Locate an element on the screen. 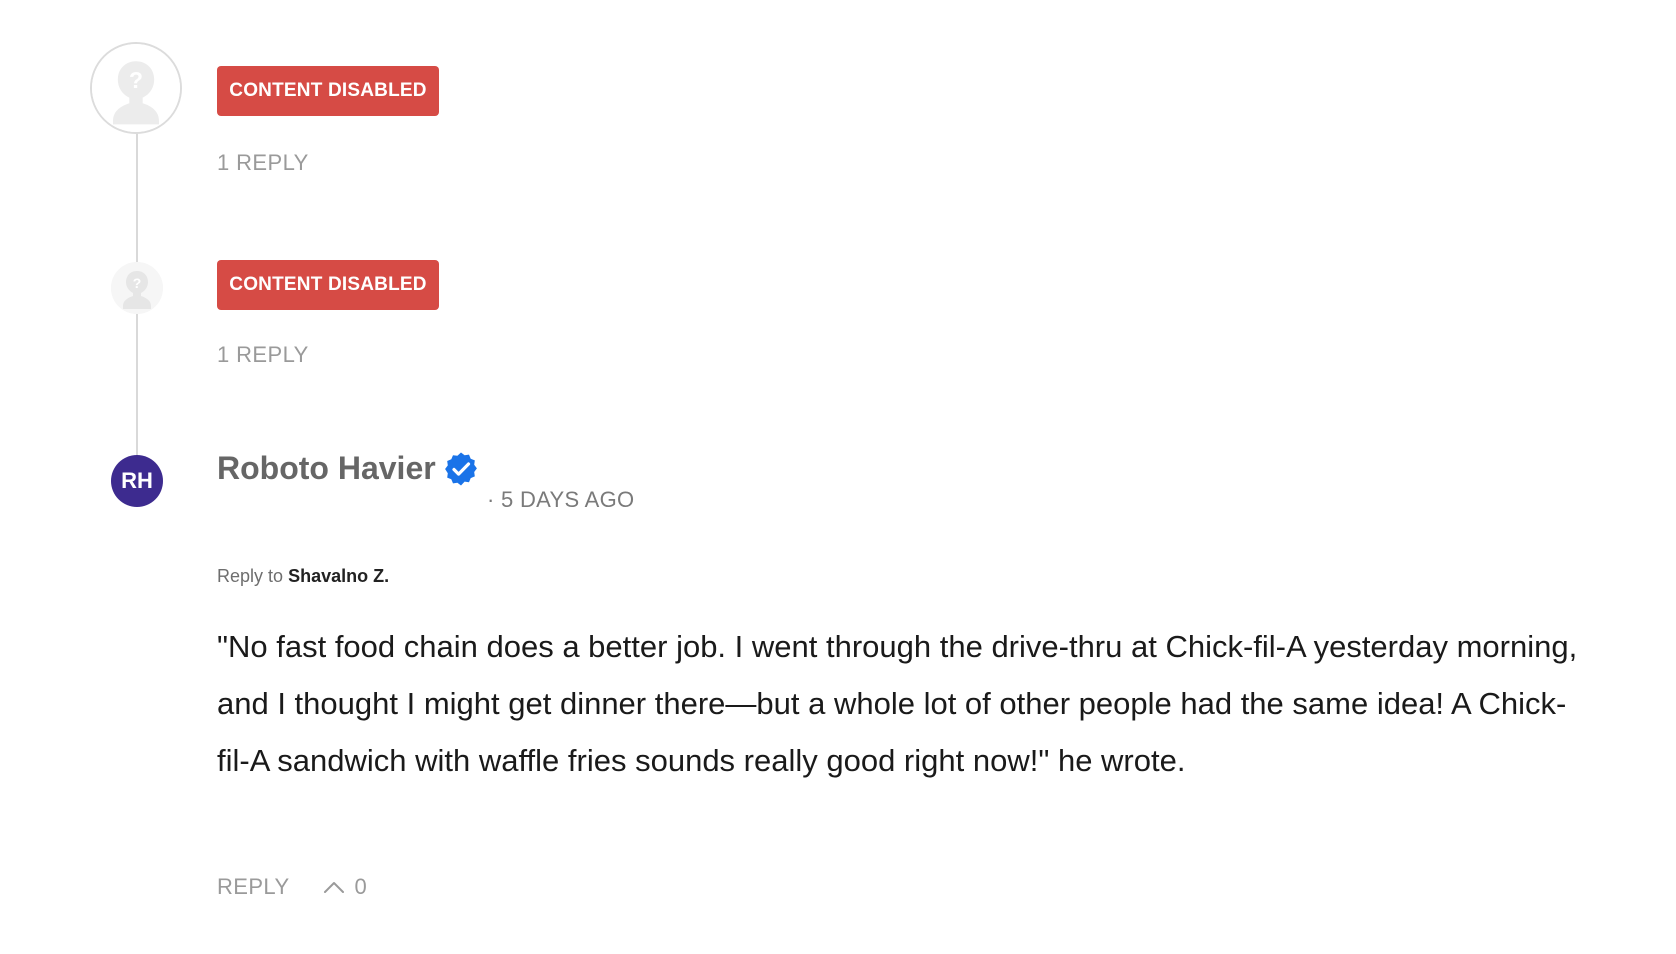  upvote-button: 0 is located at coordinates (344, 887).